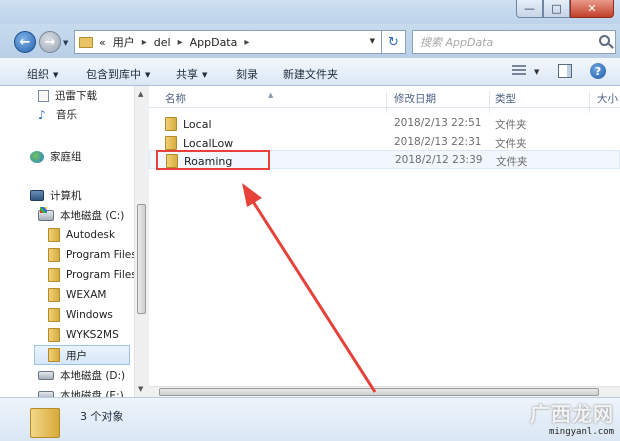  Describe the element at coordinates (81, 235) in the screenshot. I see `nav-item-autodesk: Autodesk` at that location.